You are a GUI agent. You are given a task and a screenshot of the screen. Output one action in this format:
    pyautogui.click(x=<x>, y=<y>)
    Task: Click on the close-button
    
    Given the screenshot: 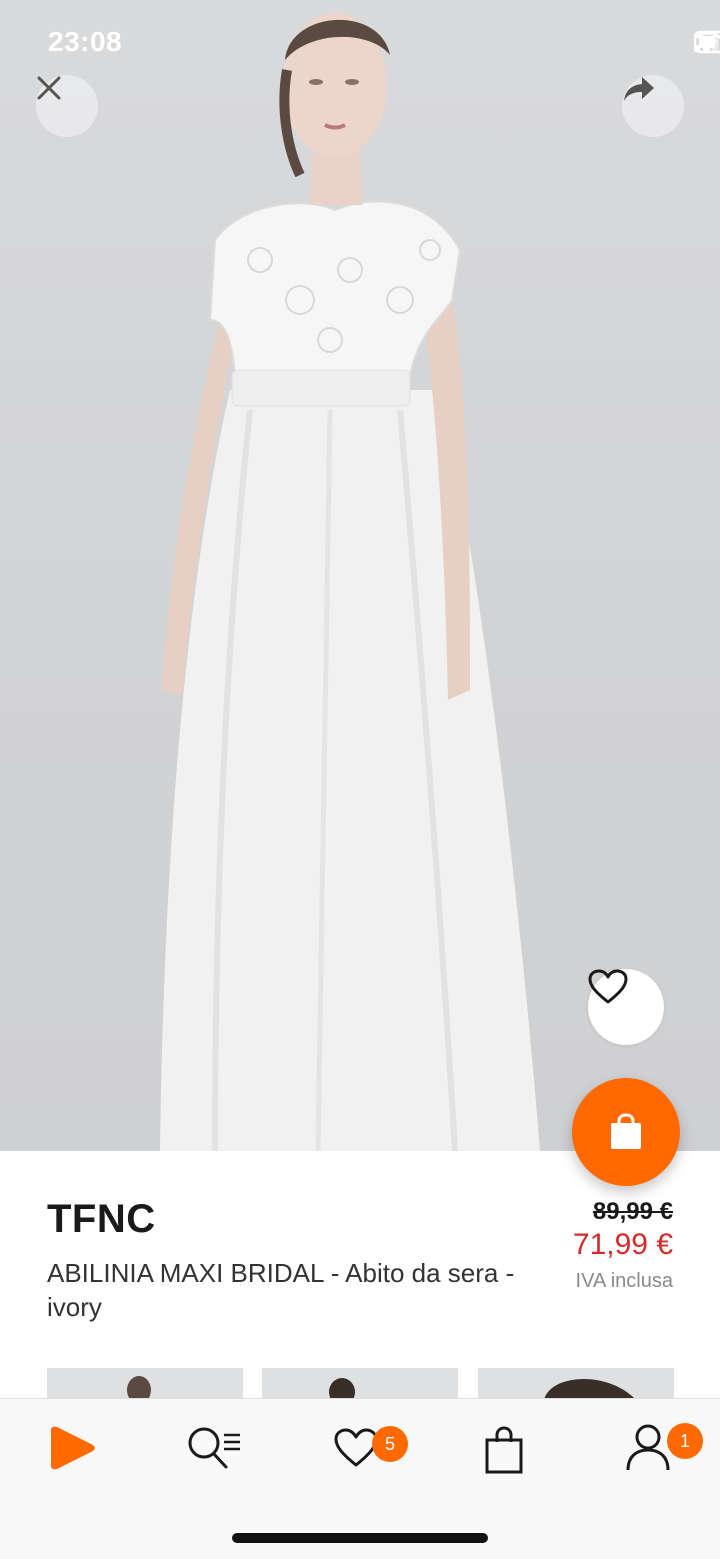 What is the action you would take?
    pyautogui.click(x=67, y=106)
    